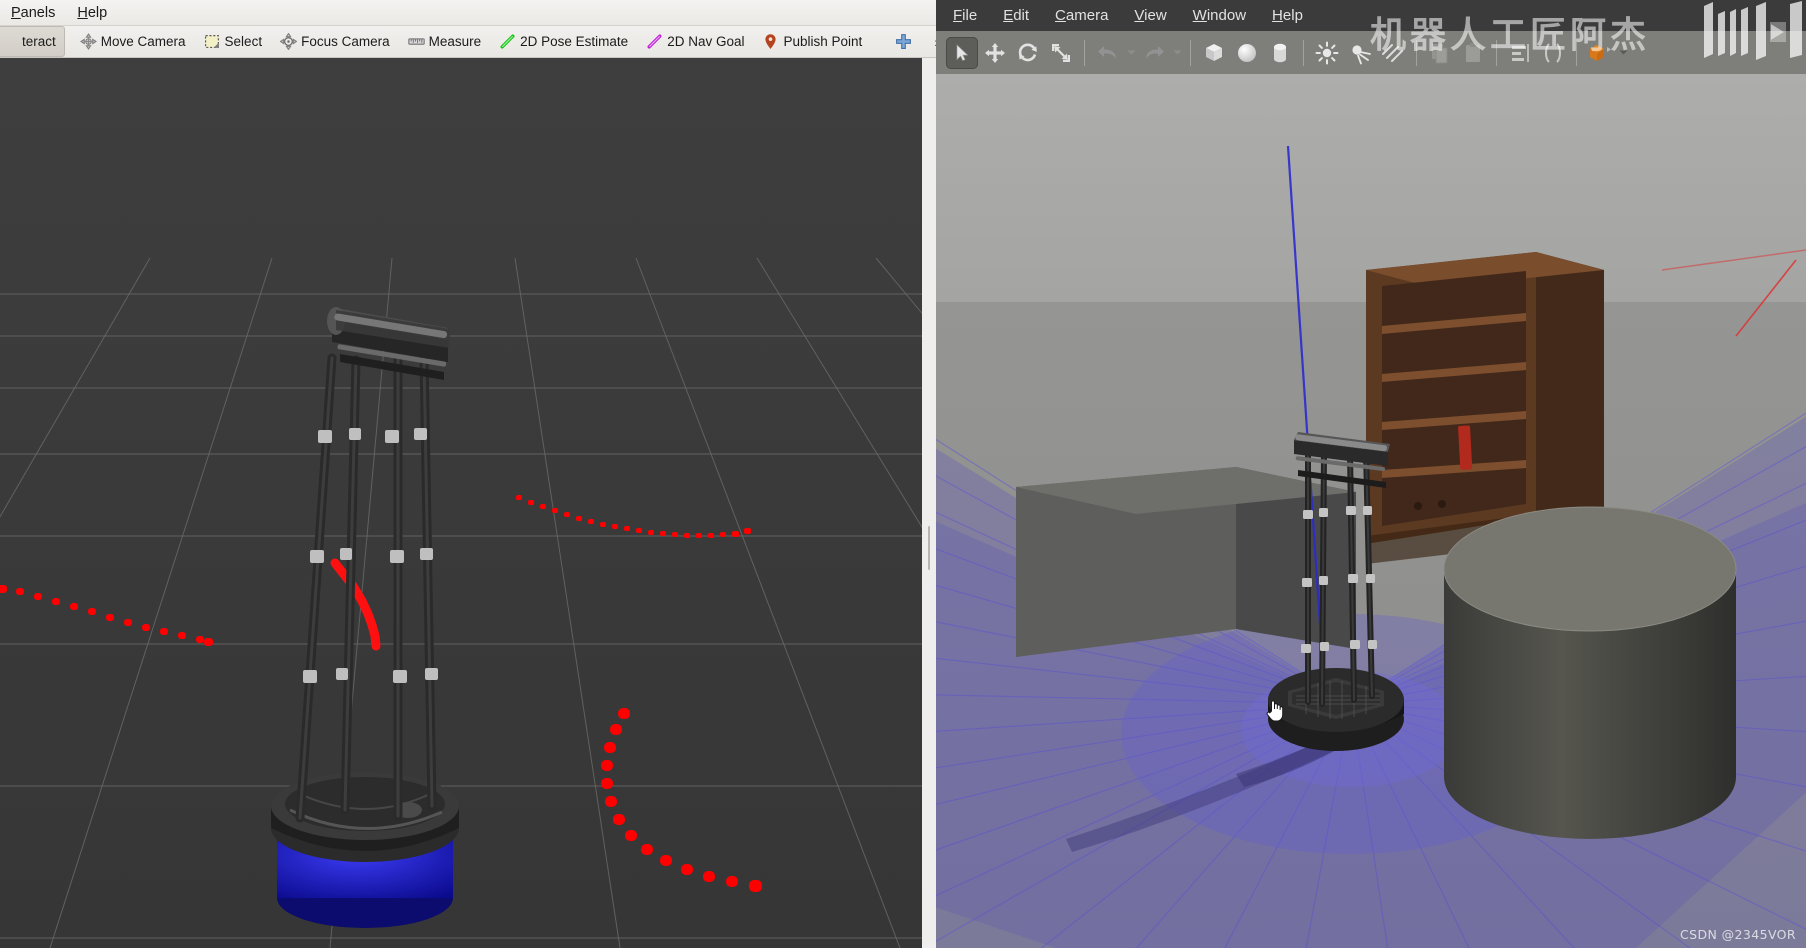 This screenshot has width=1806, height=948. What do you see at coordinates (88, 41) in the screenshot?
I see `move-camera-icon` at bounding box center [88, 41].